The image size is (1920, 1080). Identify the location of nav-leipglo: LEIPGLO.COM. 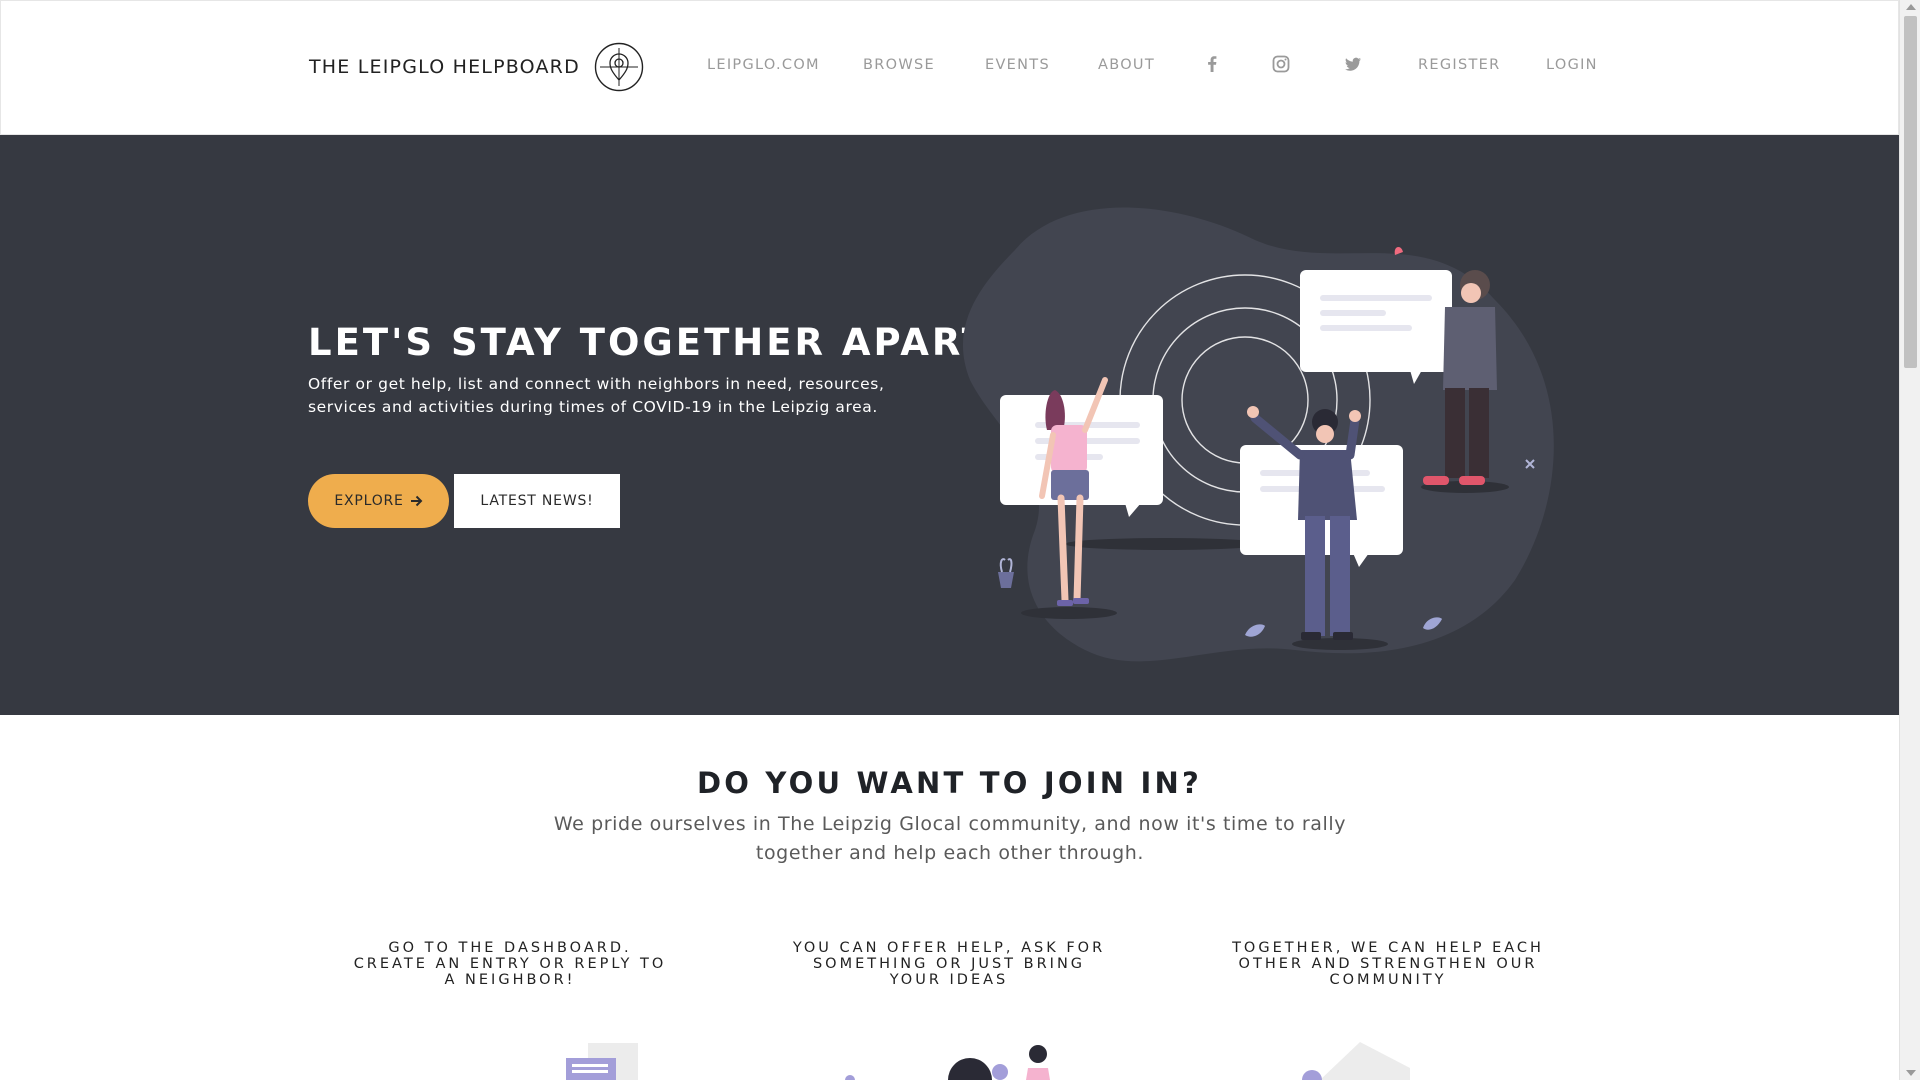
(763, 65).